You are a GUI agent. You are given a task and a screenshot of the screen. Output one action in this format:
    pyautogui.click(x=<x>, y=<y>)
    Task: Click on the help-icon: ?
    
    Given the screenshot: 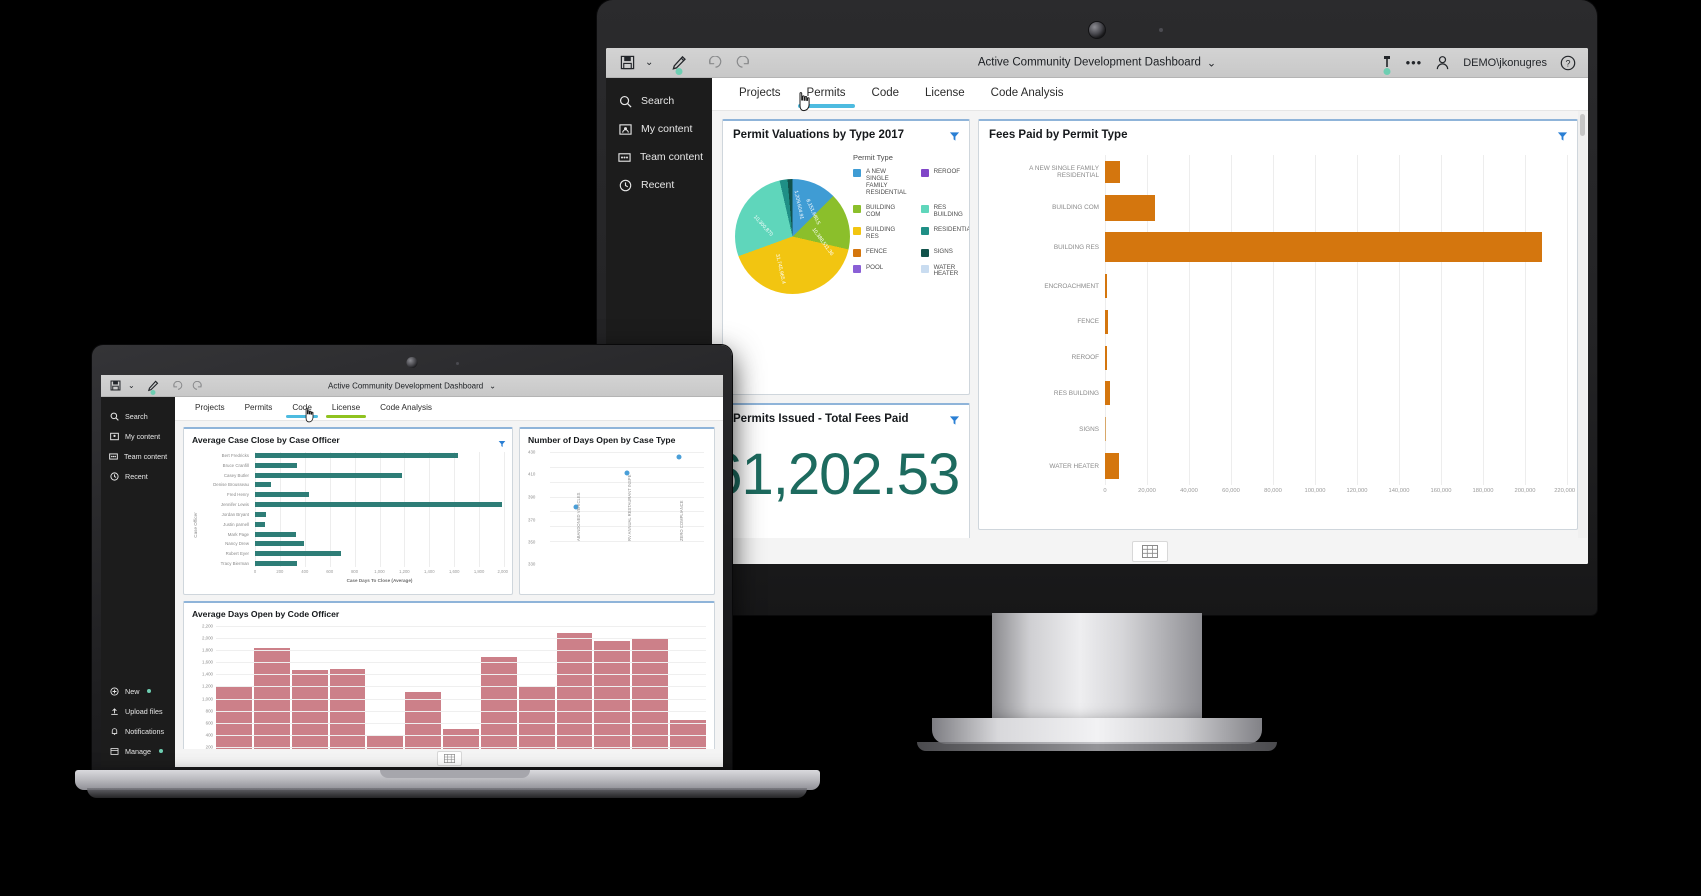 What is the action you would take?
    pyautogui.click(x=1568, y=63)
    